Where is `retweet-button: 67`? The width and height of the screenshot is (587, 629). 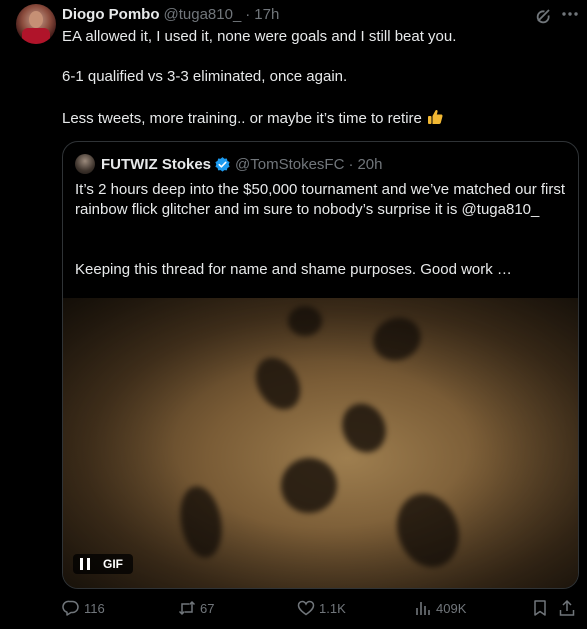
retweet-button: 67 is located at coordinates (196, 608).